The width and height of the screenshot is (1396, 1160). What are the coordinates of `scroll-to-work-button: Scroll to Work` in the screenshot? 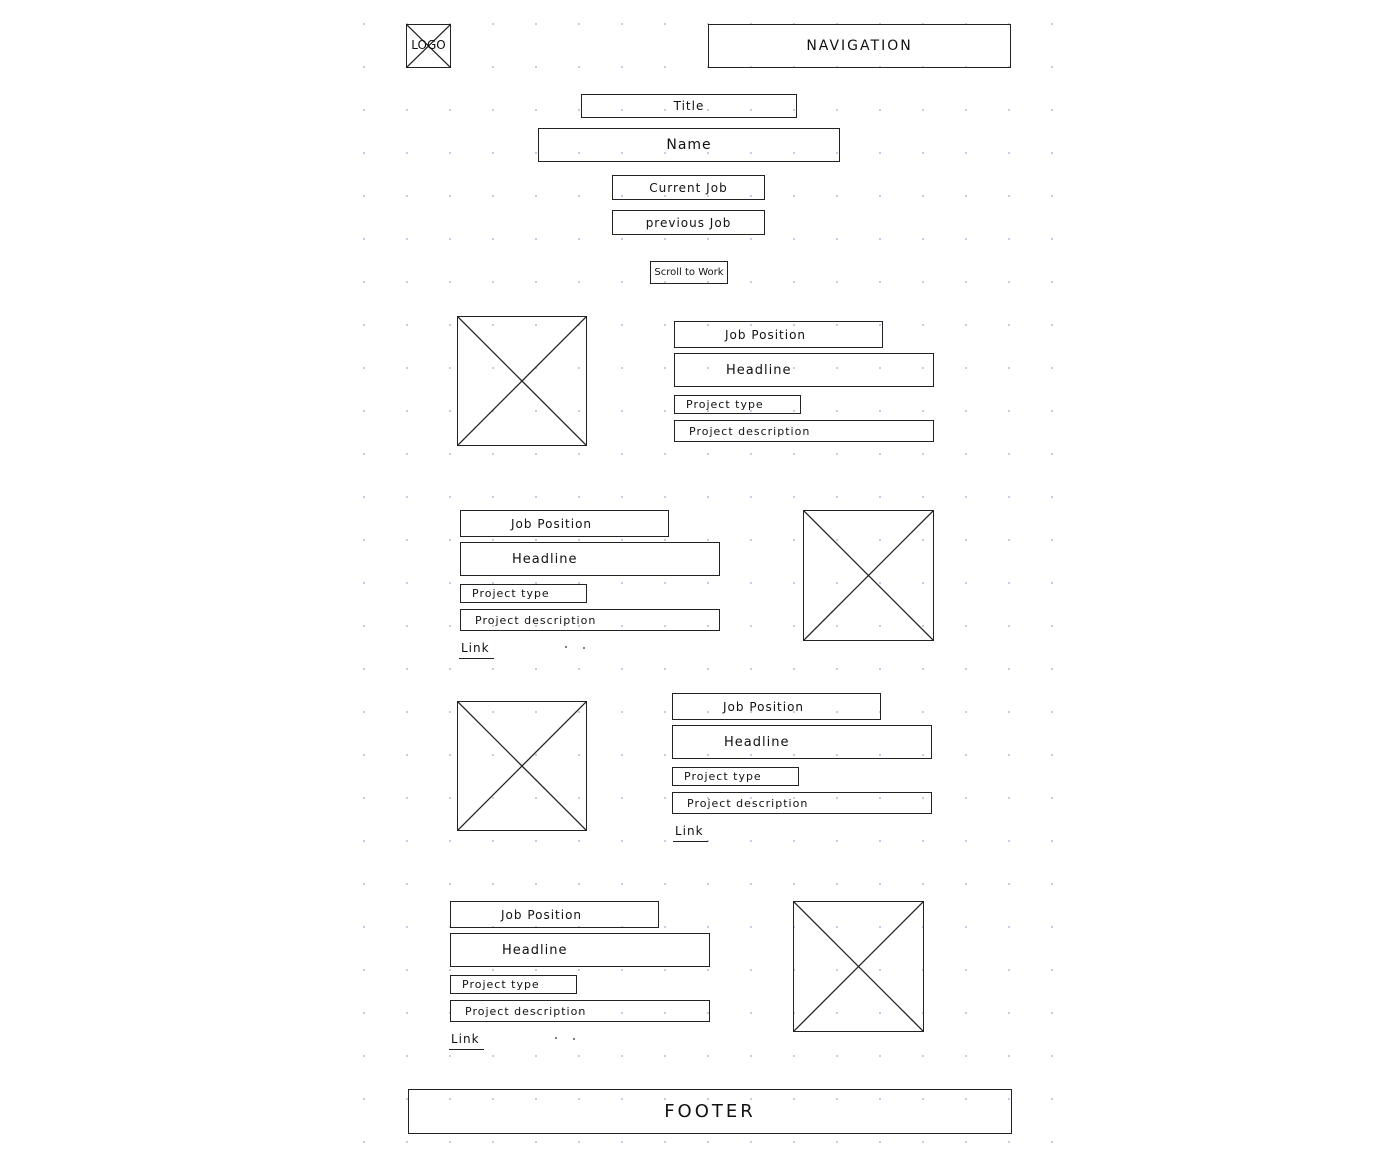 It's located at (689, 272).